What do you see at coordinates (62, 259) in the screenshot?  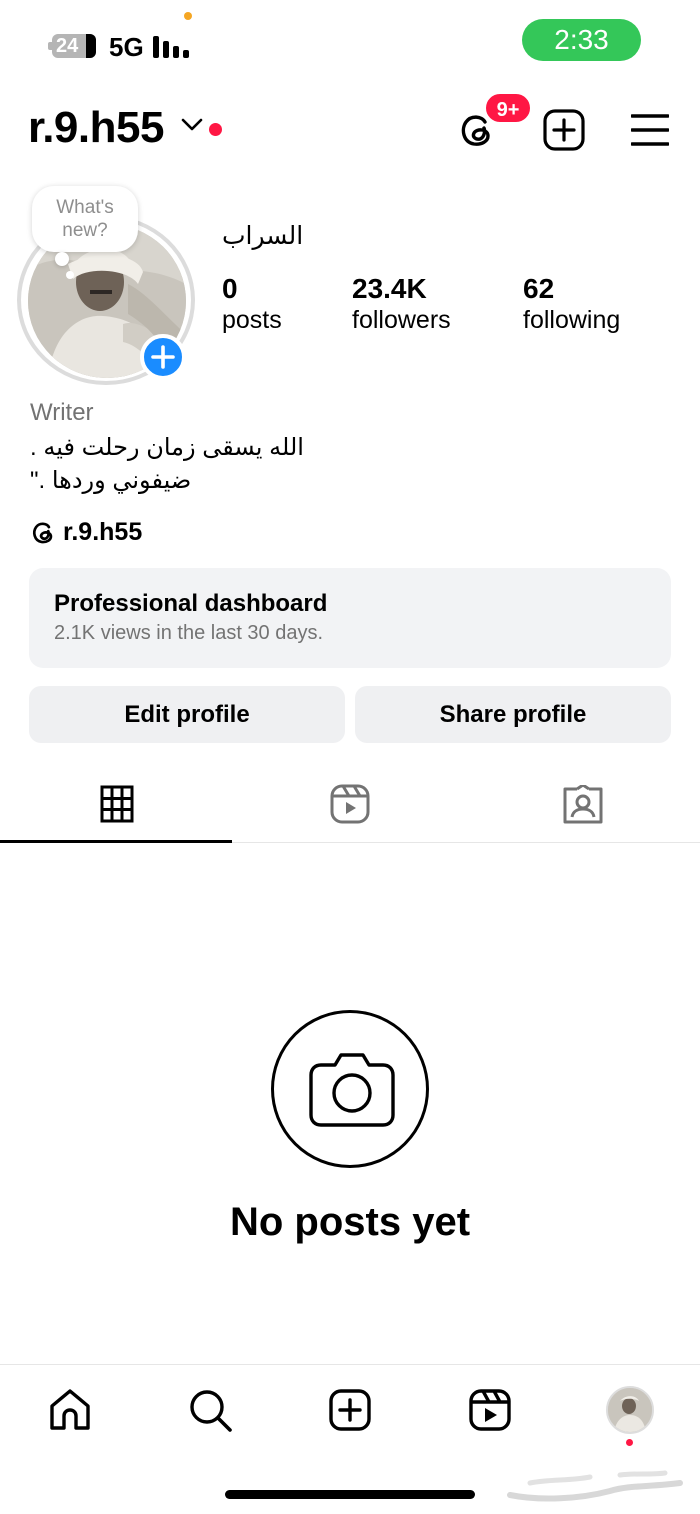 I see `note-tail` at bounding box center [62, 259].